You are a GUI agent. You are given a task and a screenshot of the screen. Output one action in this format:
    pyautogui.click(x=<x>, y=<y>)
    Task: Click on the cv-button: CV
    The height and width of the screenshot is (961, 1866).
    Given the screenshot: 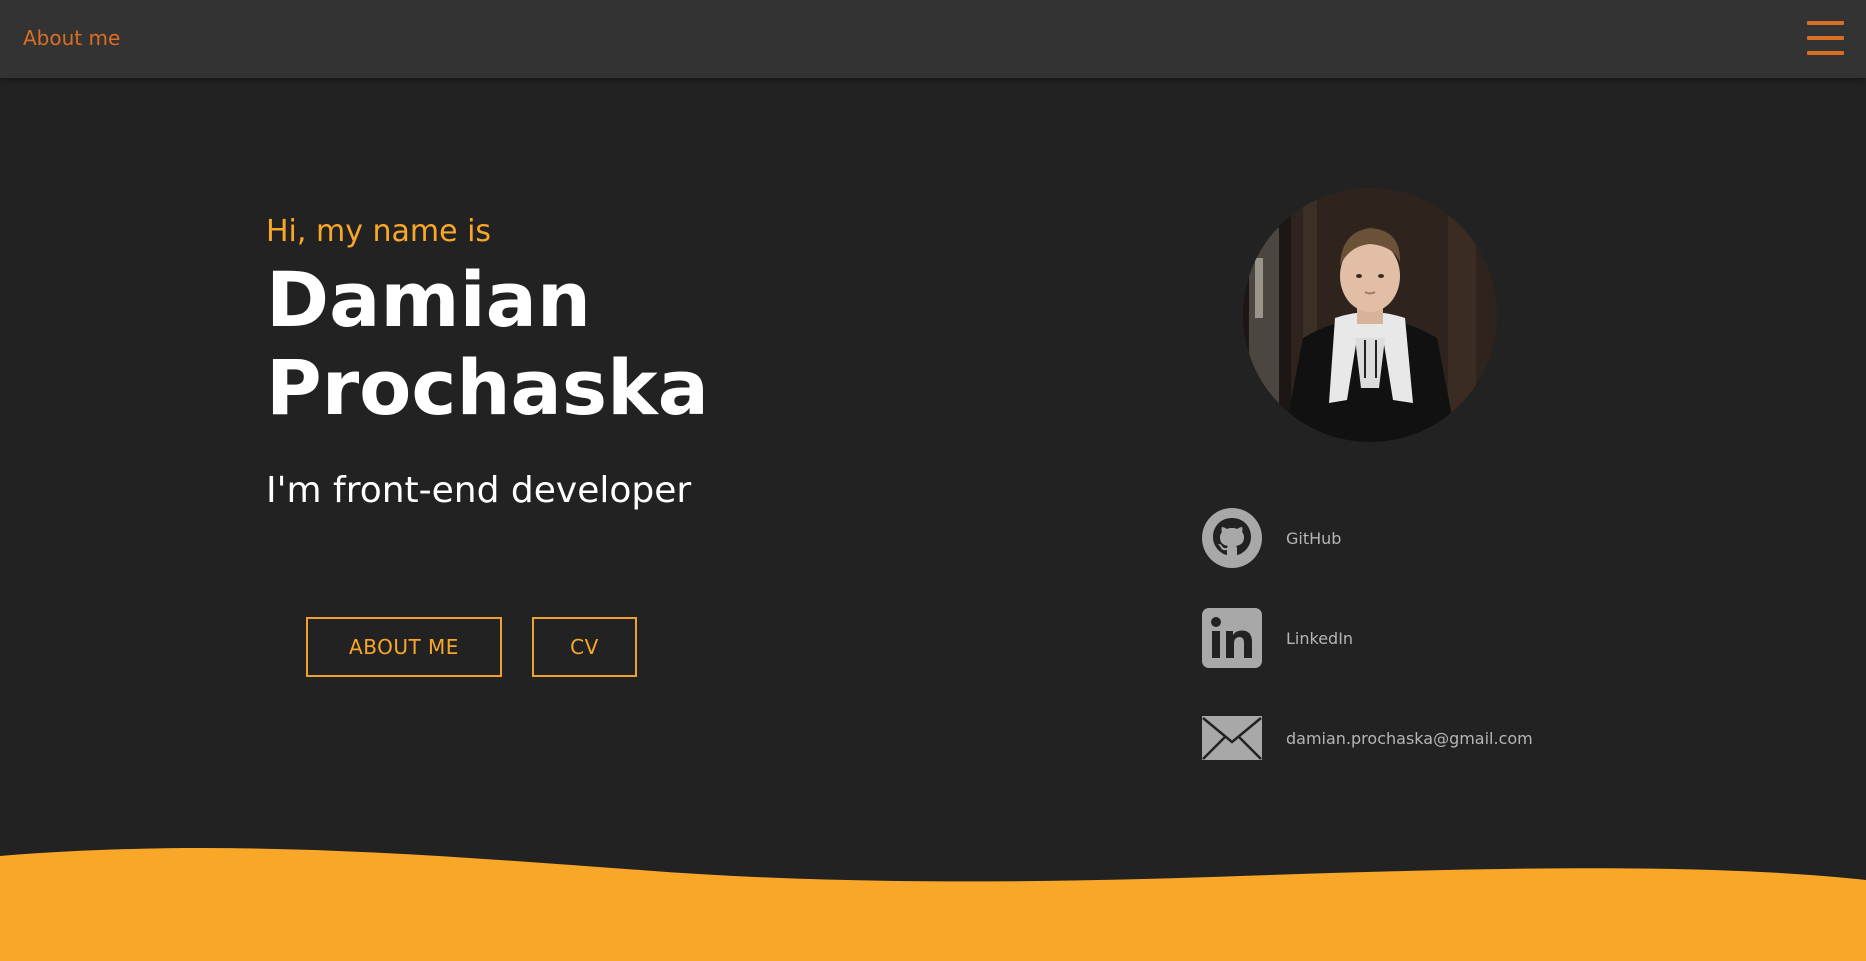 What is the action you would take?
    pyautogui.click(x=584, y=647)
    